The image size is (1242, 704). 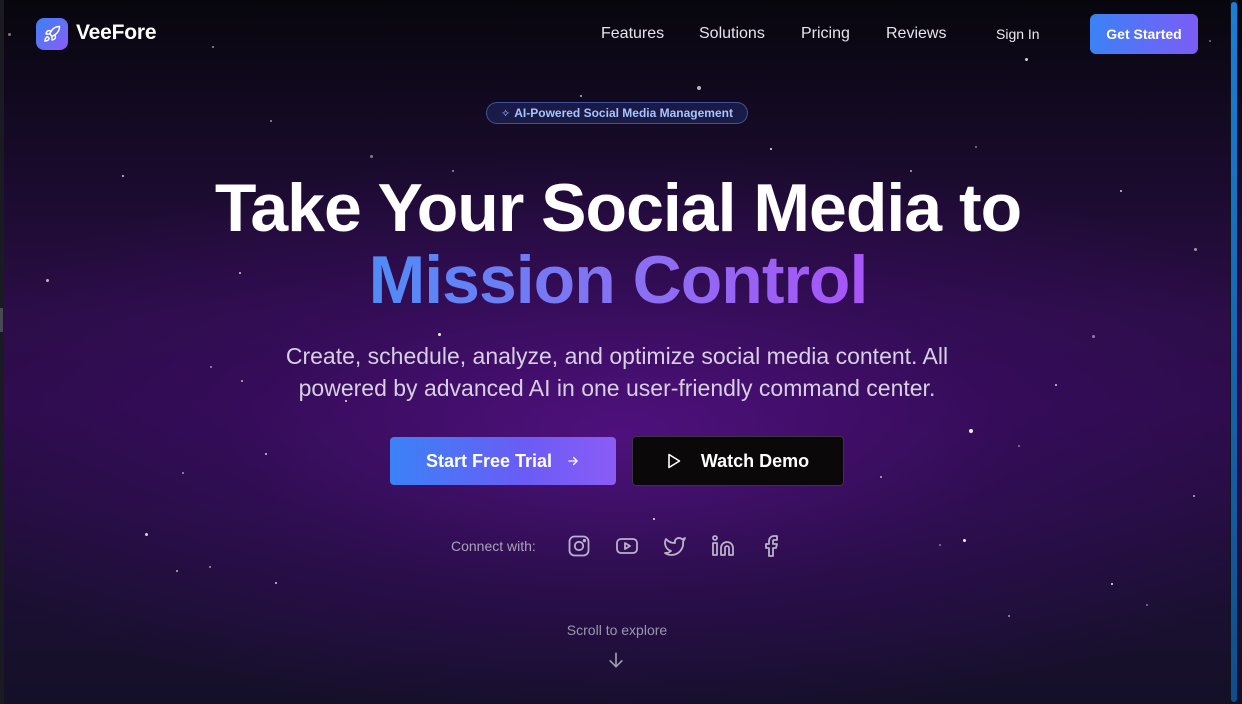 I want to click on watch-demo-button: Watch Demo, so click(x=738, y=461).